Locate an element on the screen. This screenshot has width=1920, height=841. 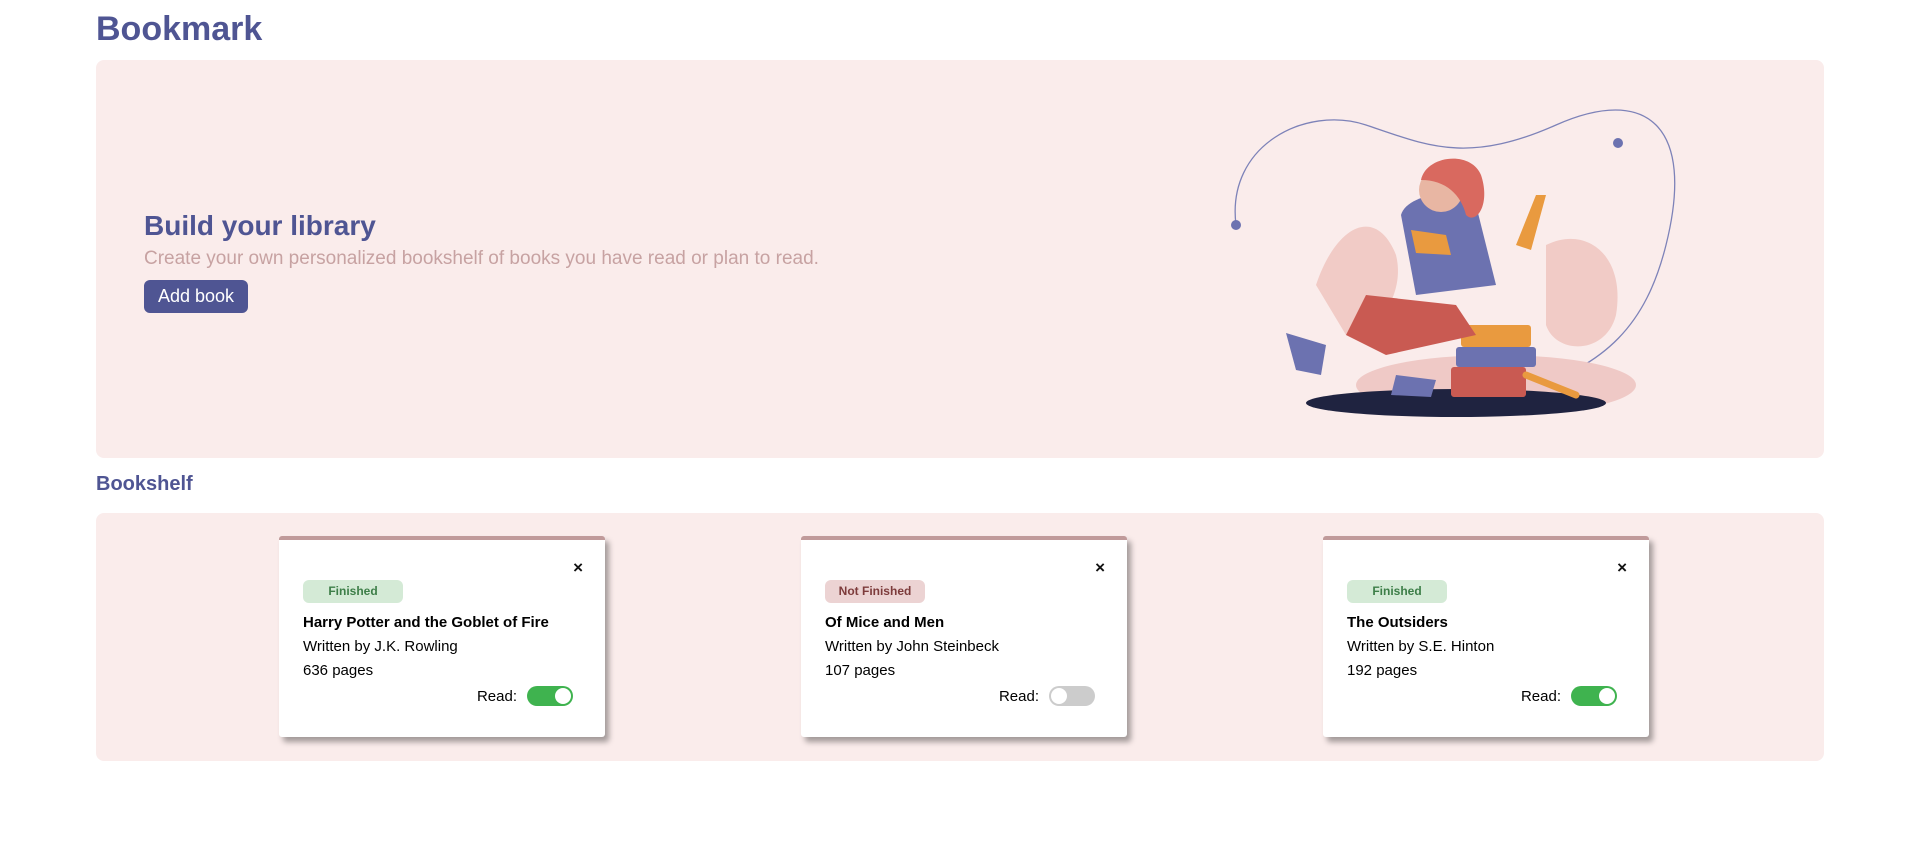
book-pages: 107 pages is located at coordinates (860, 670).